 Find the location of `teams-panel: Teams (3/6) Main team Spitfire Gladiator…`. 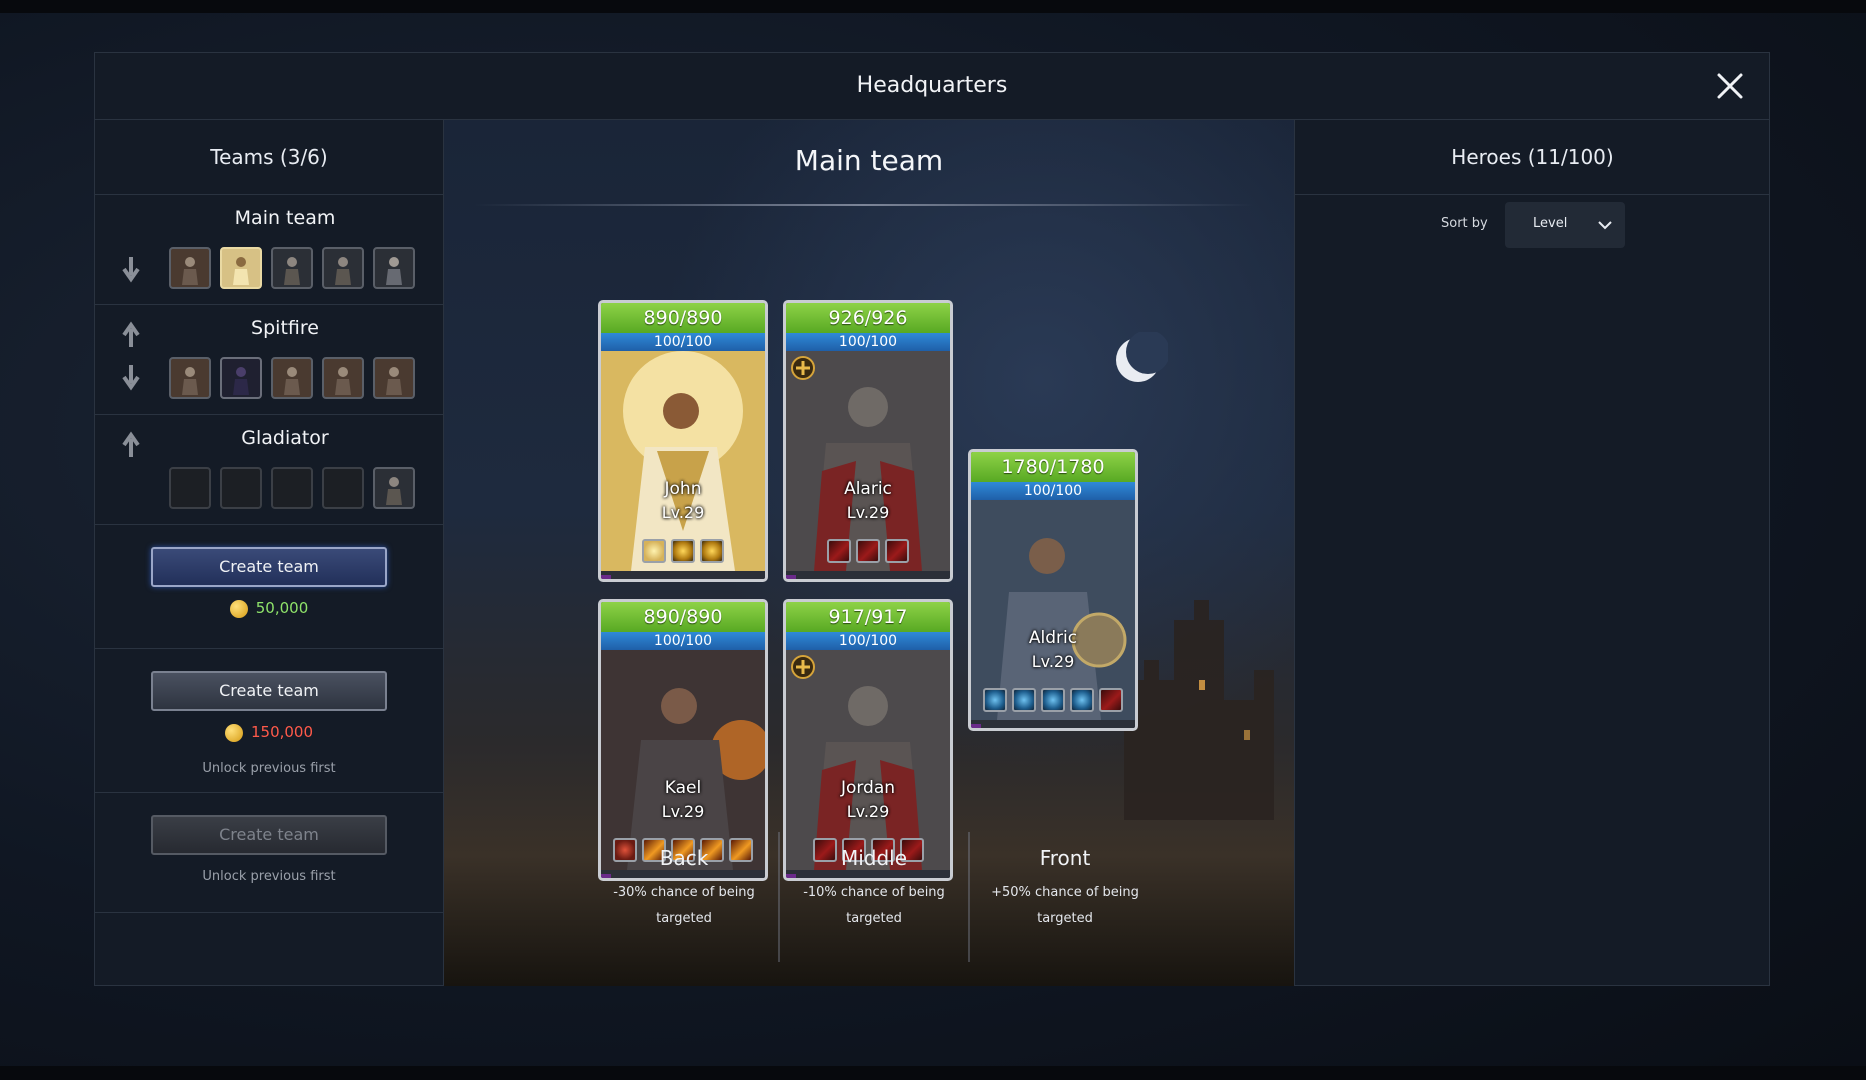

teams-panel: Teams (3/6) Main team Spitfire Gladiator… is located at coordinates (269, 553).